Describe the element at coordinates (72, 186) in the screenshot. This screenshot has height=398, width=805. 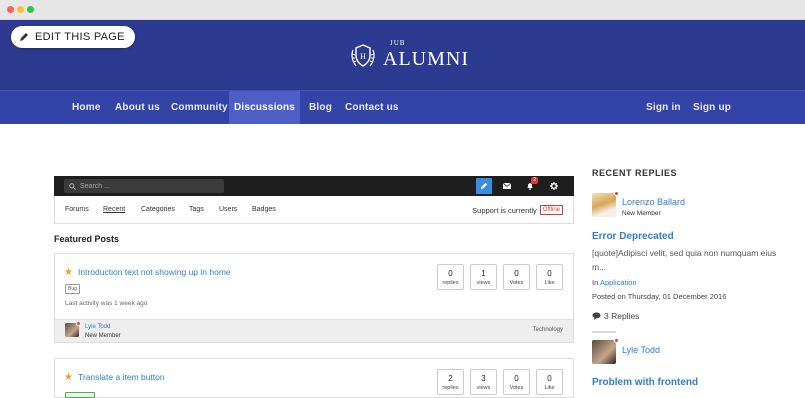
I see `search-icon` at that location.